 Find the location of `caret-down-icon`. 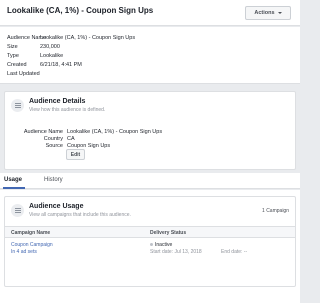

caret-down-icon is located at coordinates (279, 13).